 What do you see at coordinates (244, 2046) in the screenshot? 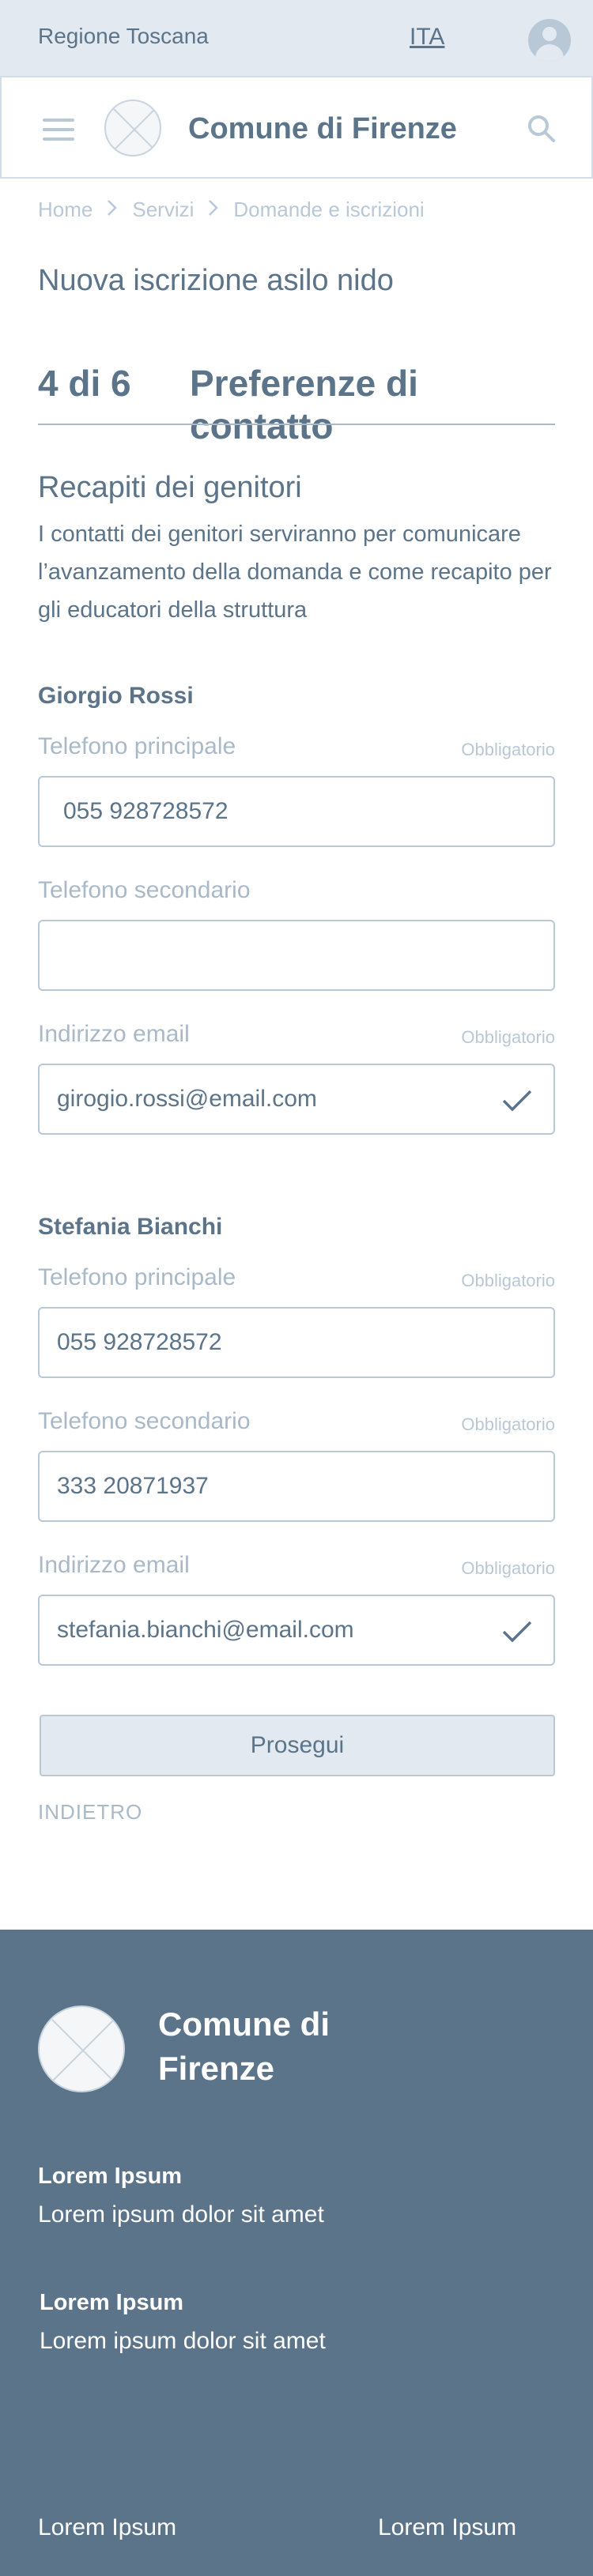
I see `footer-title: Comune di Firenze` at bounding box center [244, 2046].